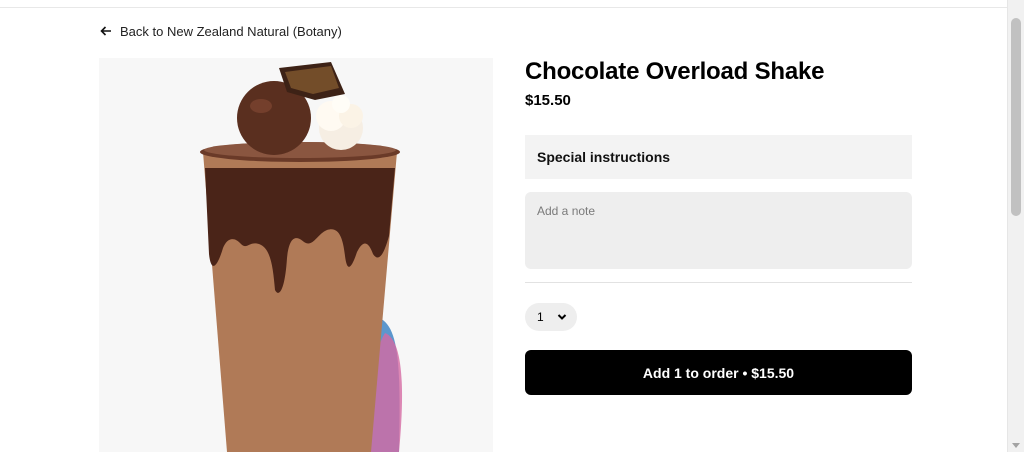 Image resolution: width=1024 pixels, height=452 pixels. I want to click on back-link-label: Back to New Zealand Natural (Botany), so click(231, 31).